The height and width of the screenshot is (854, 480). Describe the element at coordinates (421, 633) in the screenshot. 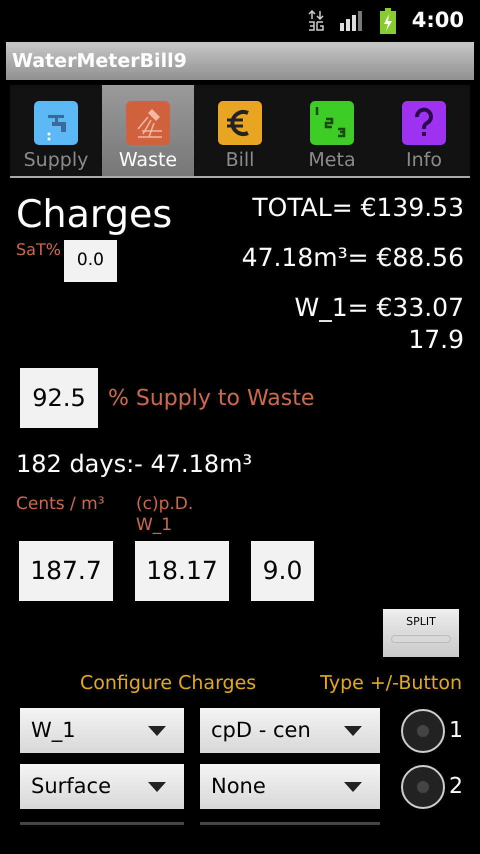

I see `split-button: SPLIT` at that location.